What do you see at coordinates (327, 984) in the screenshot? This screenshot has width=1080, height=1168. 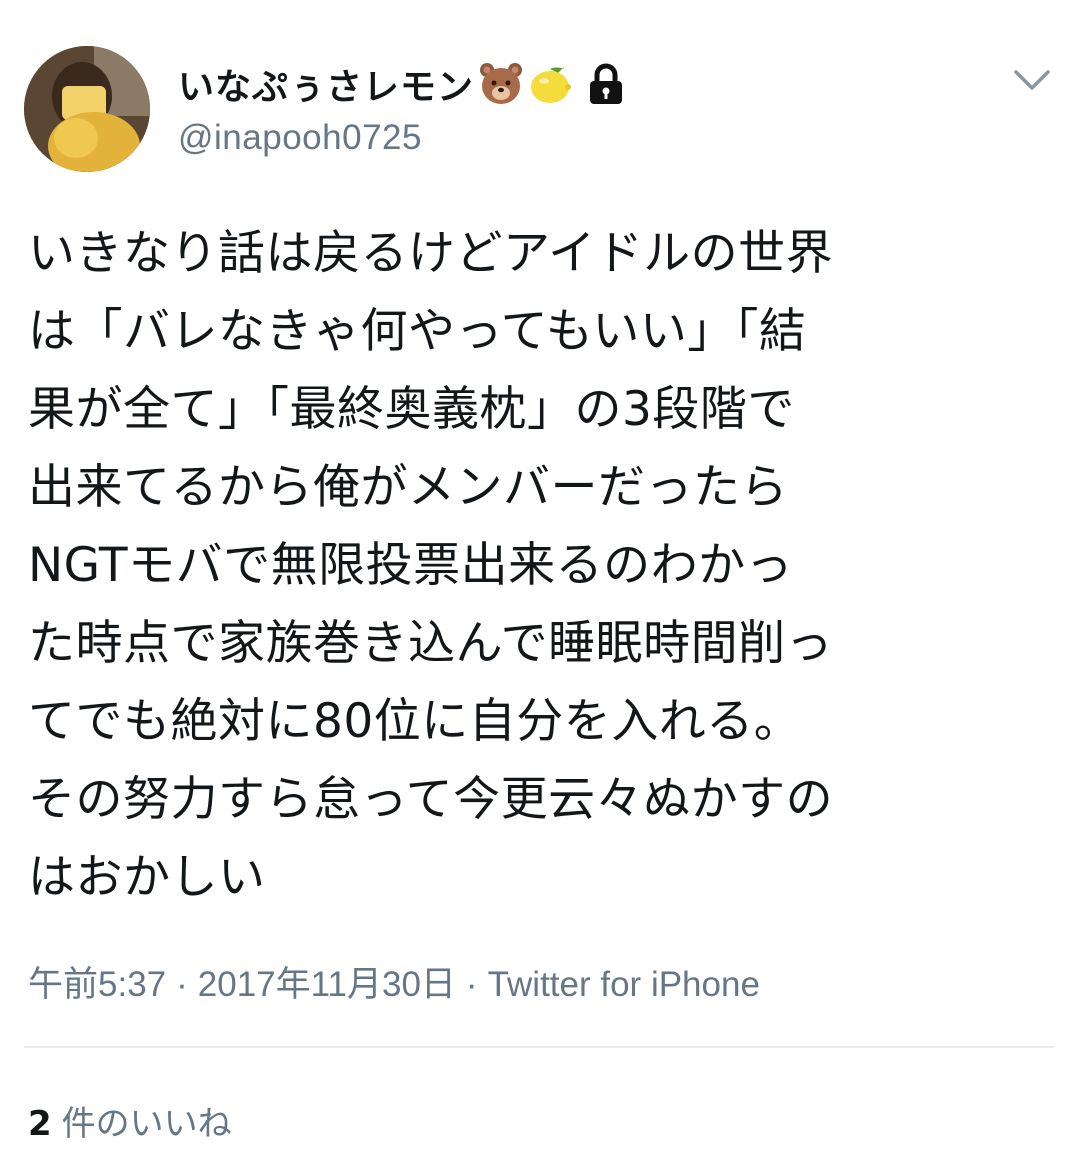 I see `tweet-date: 2017年11月30日` at bounding box center [327, 984].